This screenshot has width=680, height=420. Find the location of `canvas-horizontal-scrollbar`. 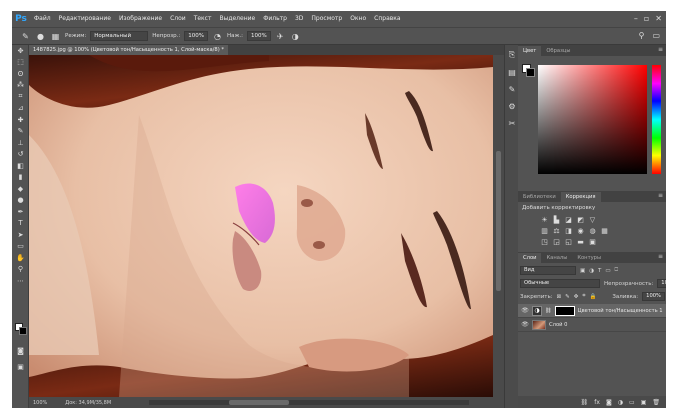

canvas-horizontal-scrollbar is located at coordinates (309, 402).